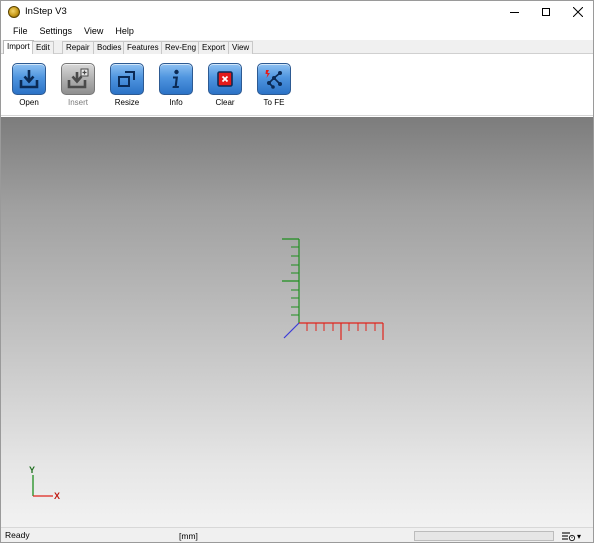 The width and height of the screenshot is (594, 543). I want to click on status-tools: ▾, so click(576, 536).